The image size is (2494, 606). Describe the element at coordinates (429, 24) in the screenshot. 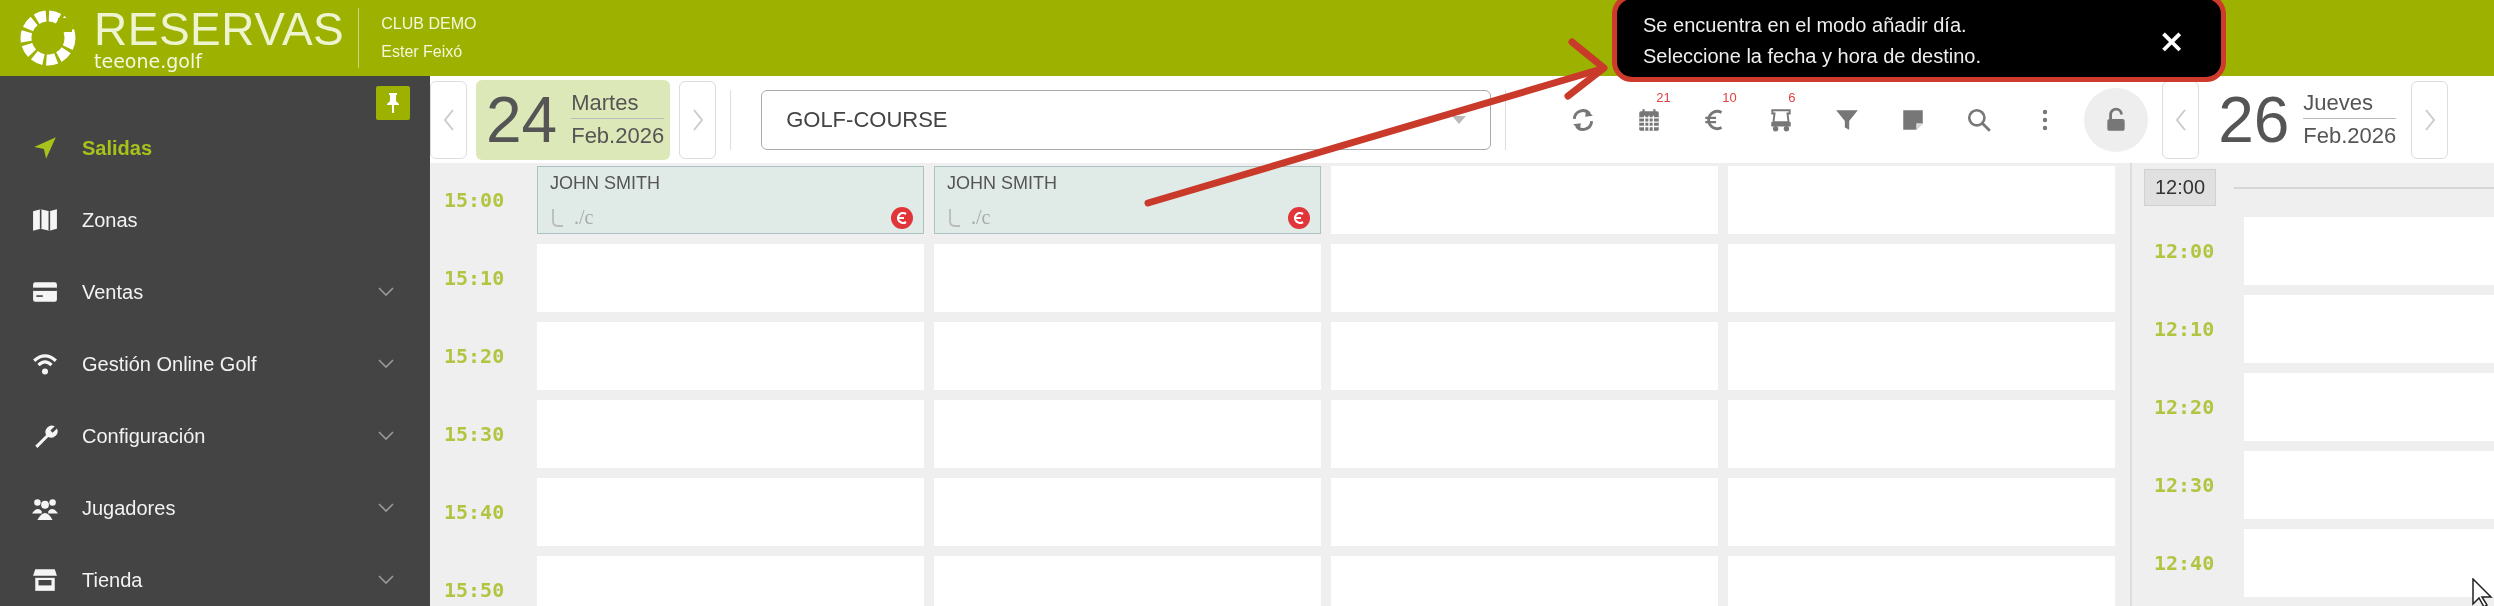

I see `club-name: CLUB DEMO` at that location.